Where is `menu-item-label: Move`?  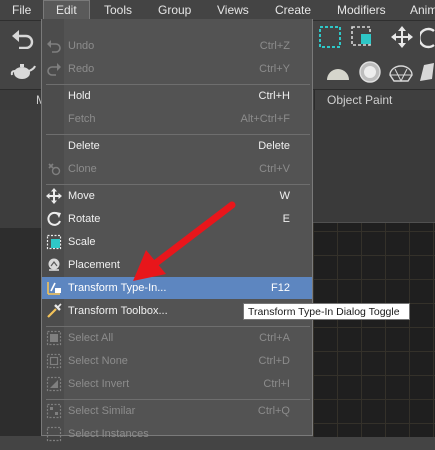
menu-item-label: Move is located at coordinates (81, 196).